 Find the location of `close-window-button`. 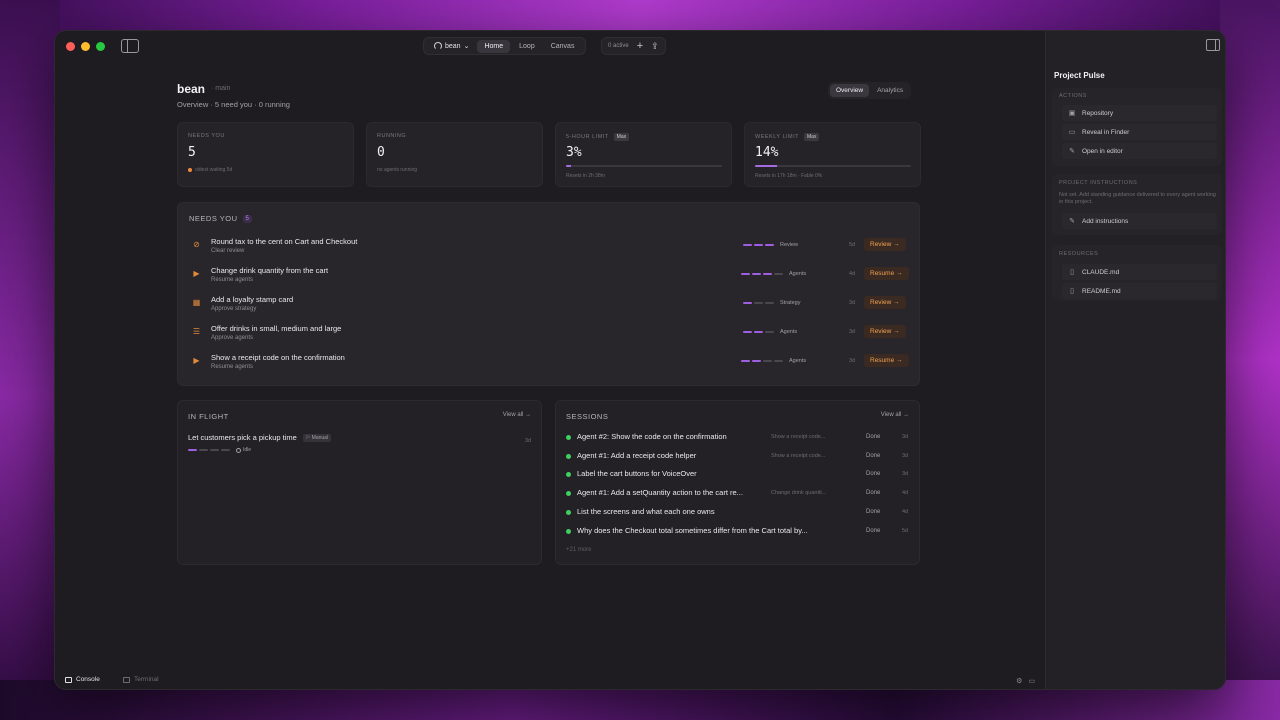

close-window-button is located at coordinates (70, 46).